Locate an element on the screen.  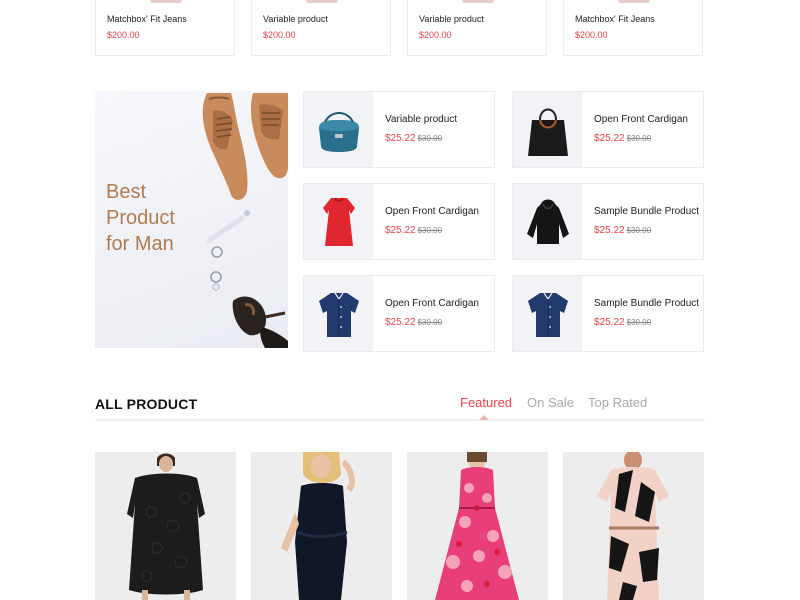
red-dress-icon is located at coordinates (338, 221).